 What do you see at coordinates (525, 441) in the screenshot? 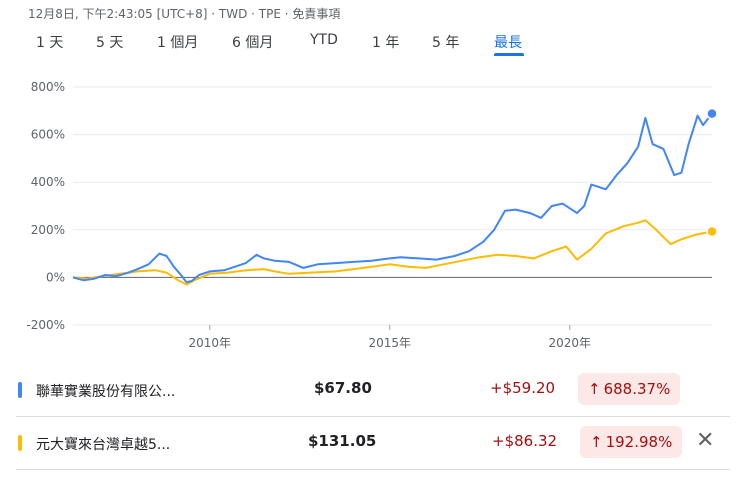
I see `price-change: +$86.32` at bounding box center [525, 441].